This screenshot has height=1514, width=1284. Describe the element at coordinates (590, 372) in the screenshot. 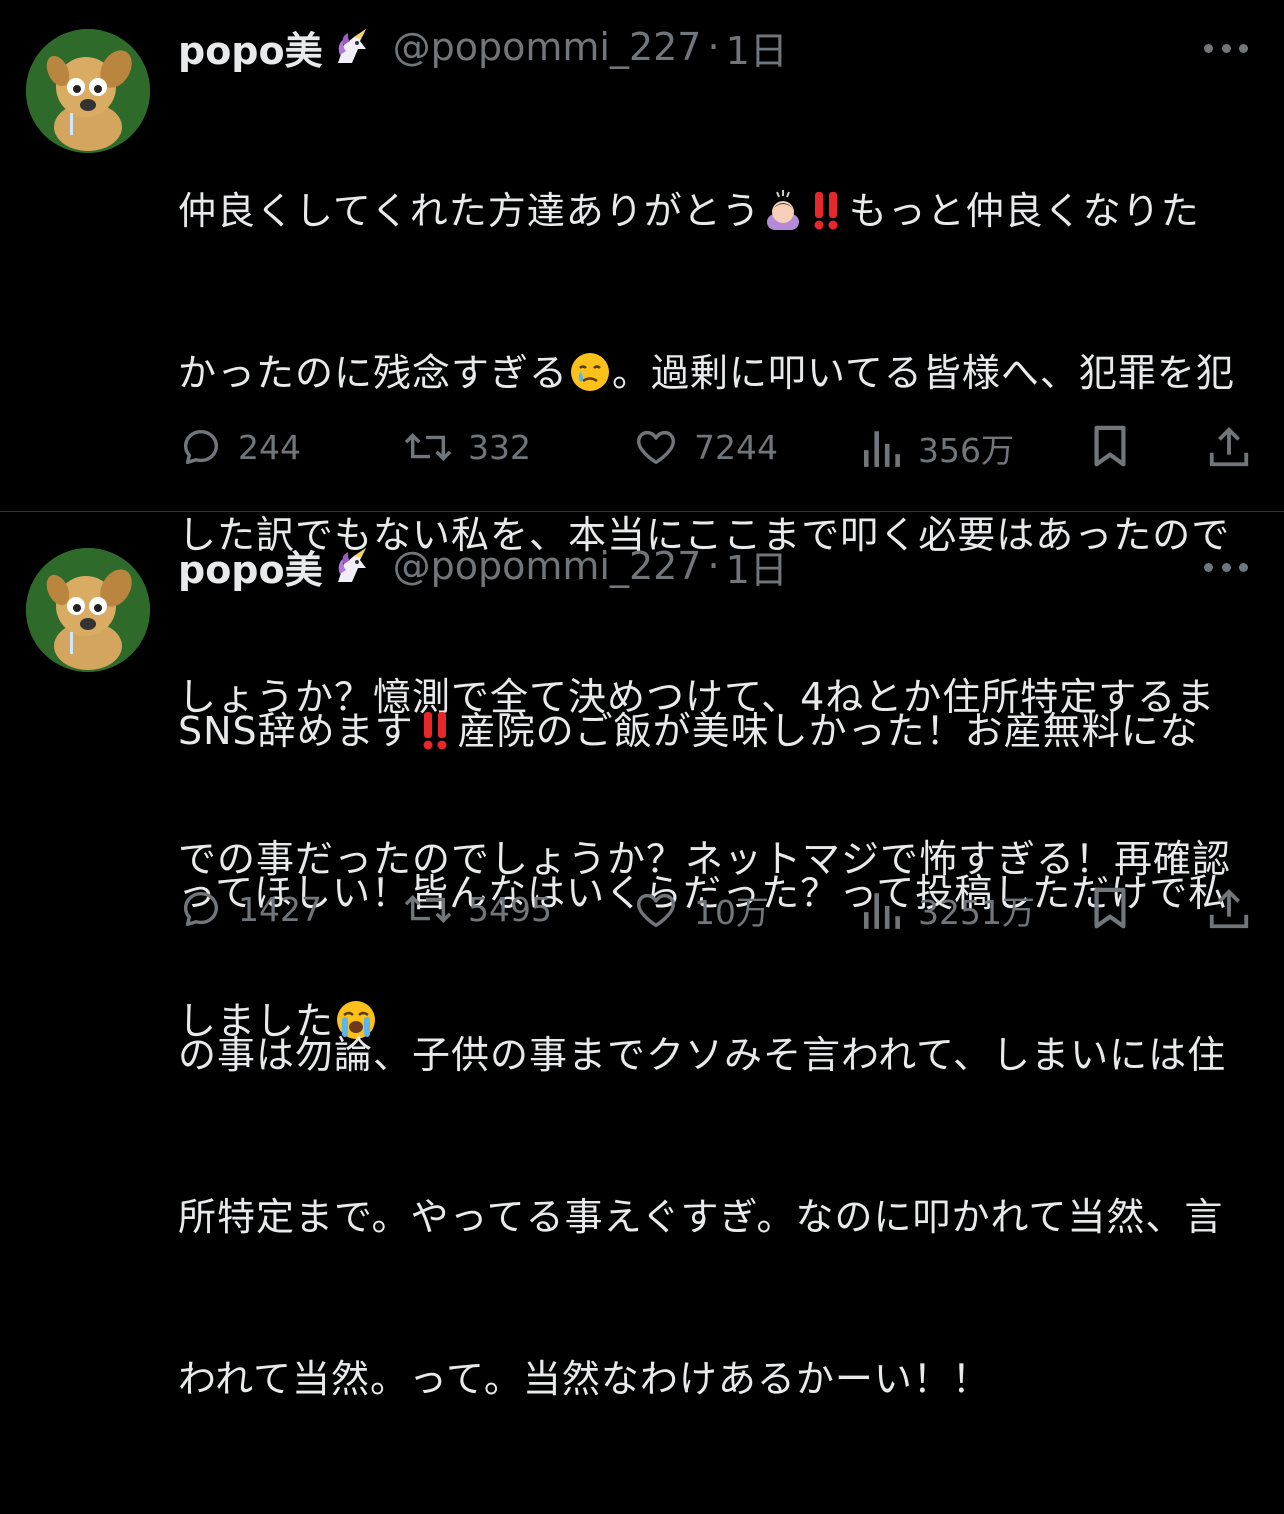

I see `teary-emoji` at that location.